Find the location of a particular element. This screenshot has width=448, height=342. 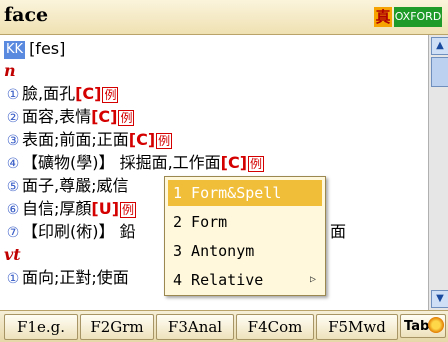

sense-item: ⑤ 面子,尊嚴;威信 is located at coordinates (66, 186).